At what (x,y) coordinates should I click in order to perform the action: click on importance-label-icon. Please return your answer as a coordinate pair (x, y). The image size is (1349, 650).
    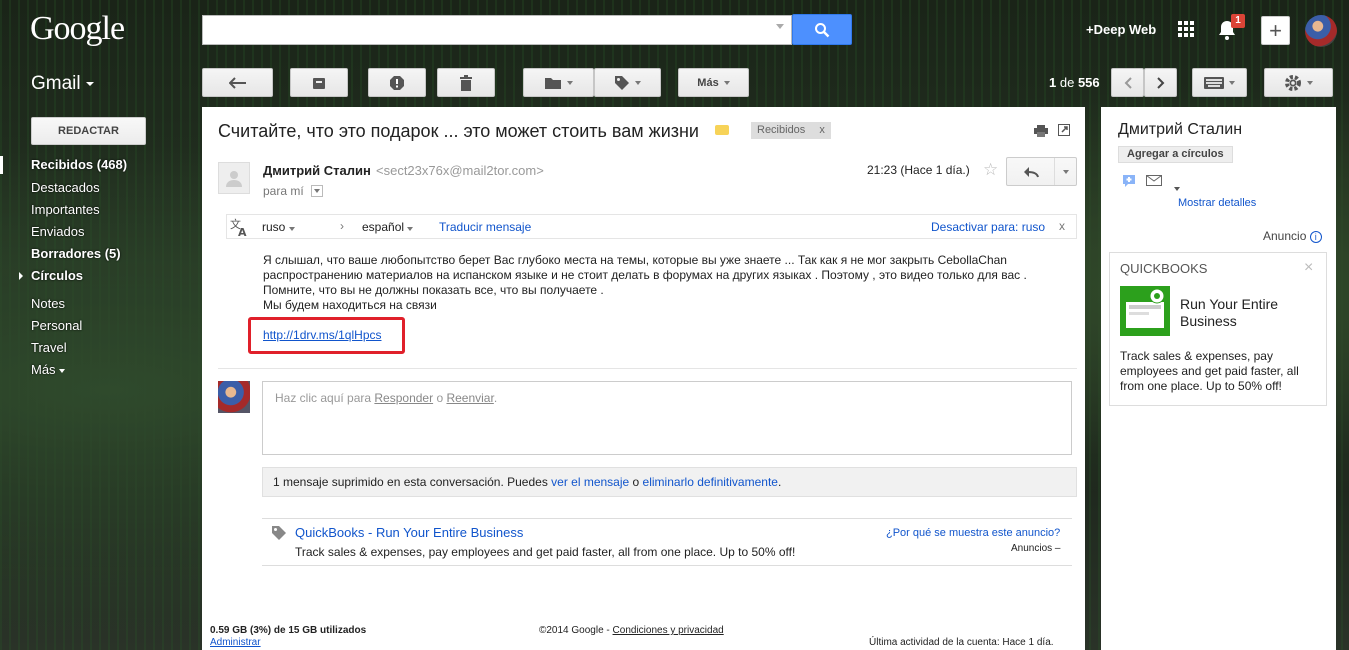
    Looking at the image, I should click on (722, 130).